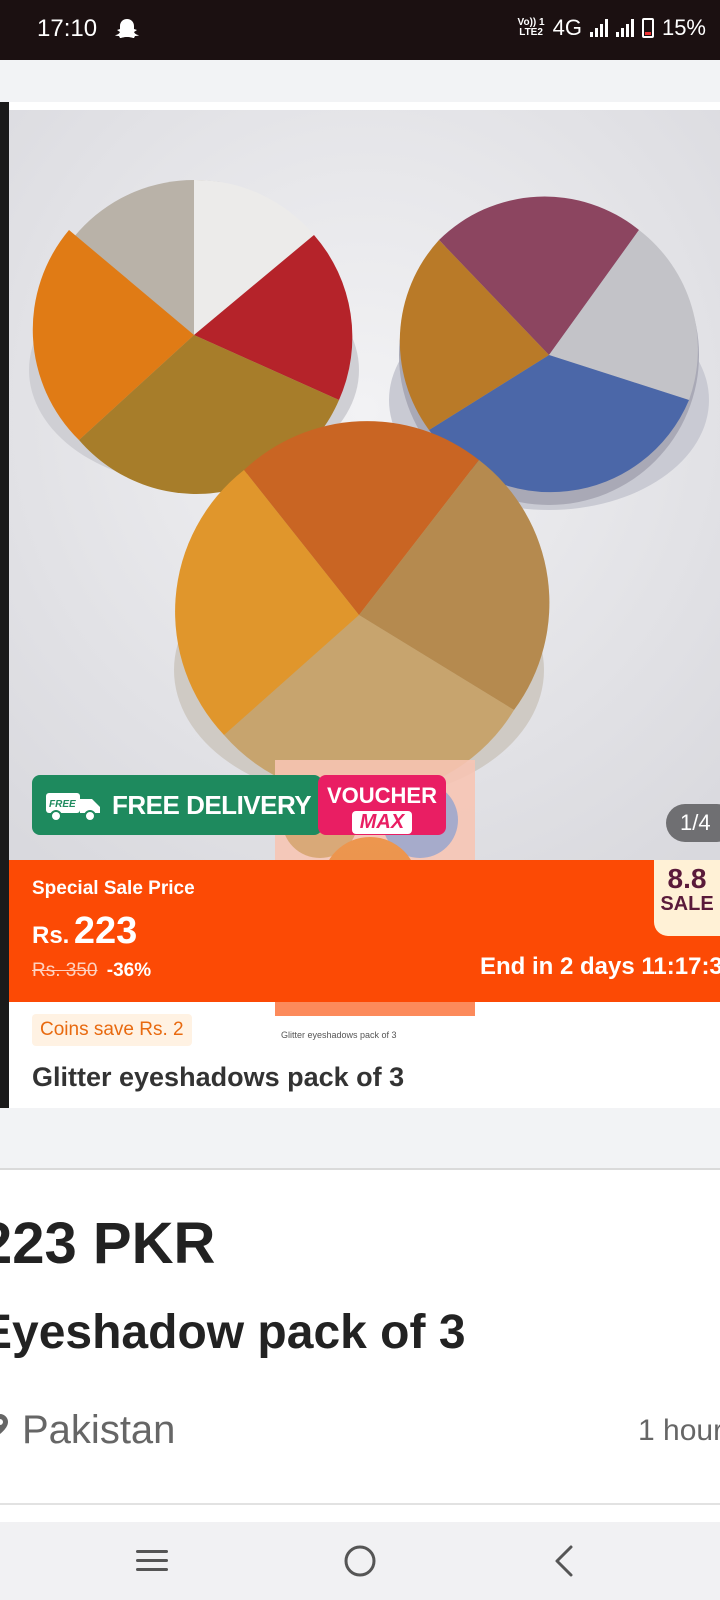 Image resolution: width=720 pixels, height=1600 pixels. What do you see at coordinates (693, 823) in the screenshot?
I see `image-counter: 1/4` at bounding box center [693, 823].